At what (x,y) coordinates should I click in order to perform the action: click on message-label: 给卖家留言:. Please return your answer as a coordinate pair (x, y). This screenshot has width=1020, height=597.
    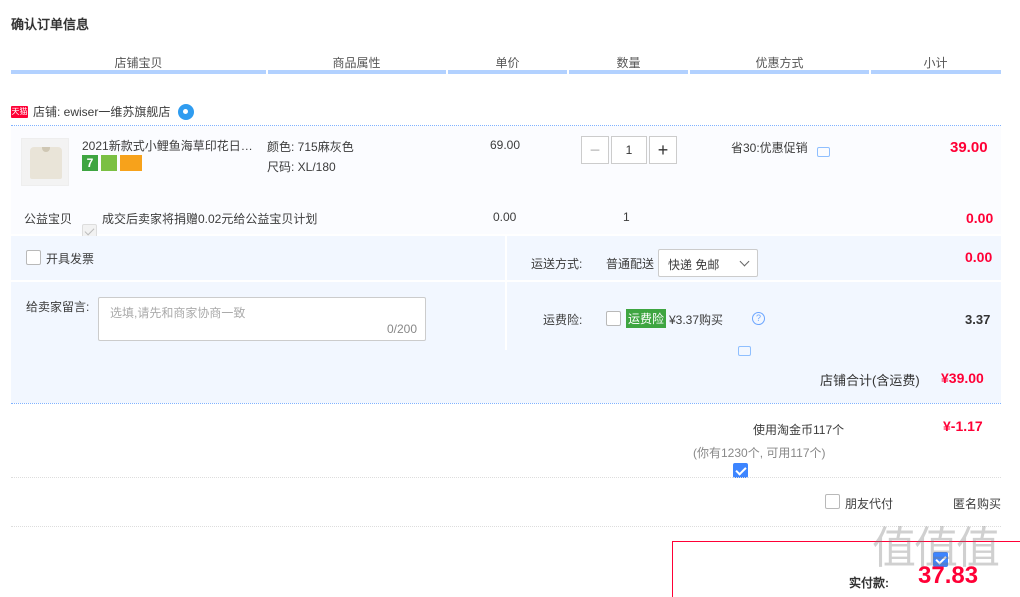
    Looking at the image, I should click on (58, 307).